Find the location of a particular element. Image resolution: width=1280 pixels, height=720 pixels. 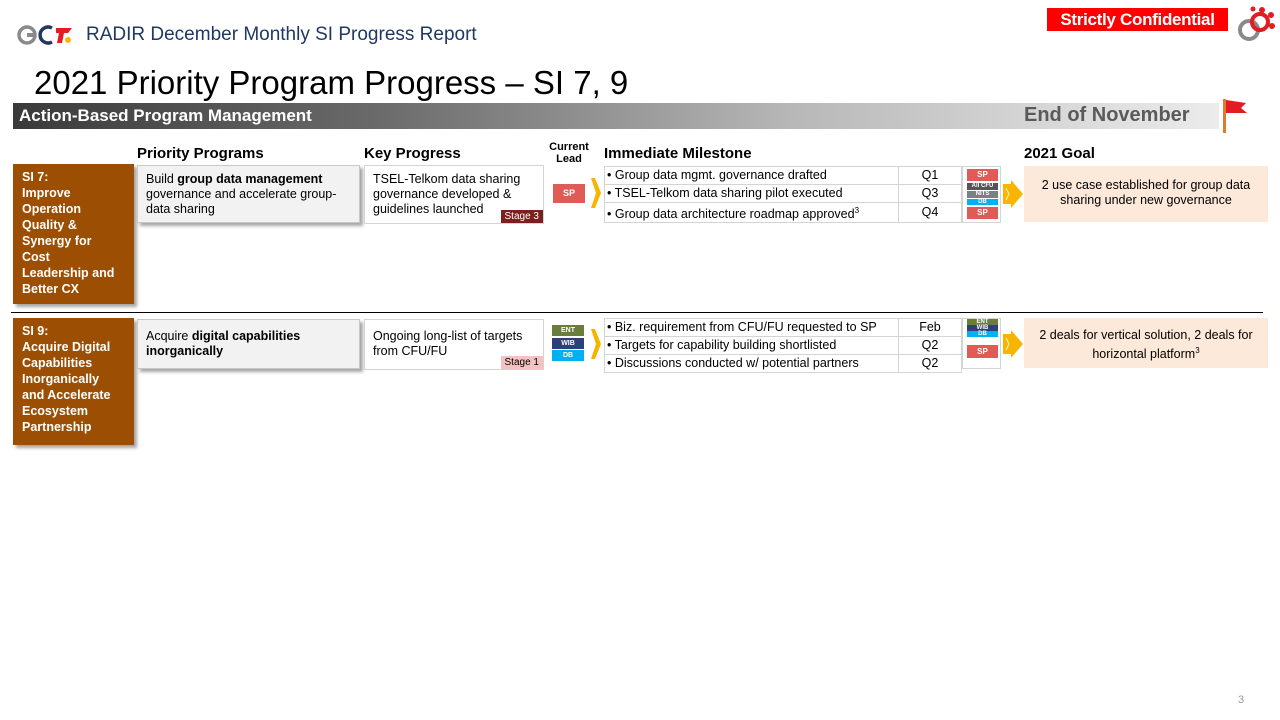

si7-title-line: Leadership and is located at coordinates (68, 273).